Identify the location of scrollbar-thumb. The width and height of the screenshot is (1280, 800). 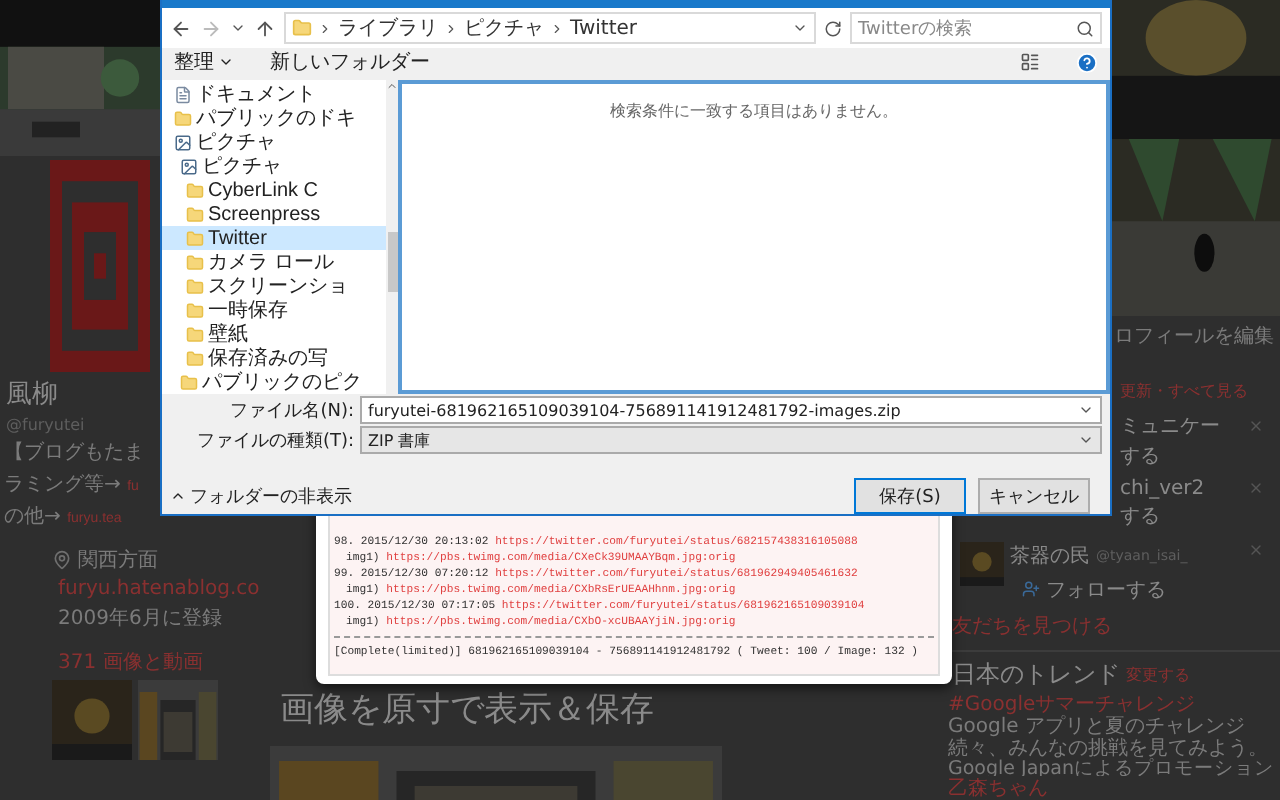
(392, 262).